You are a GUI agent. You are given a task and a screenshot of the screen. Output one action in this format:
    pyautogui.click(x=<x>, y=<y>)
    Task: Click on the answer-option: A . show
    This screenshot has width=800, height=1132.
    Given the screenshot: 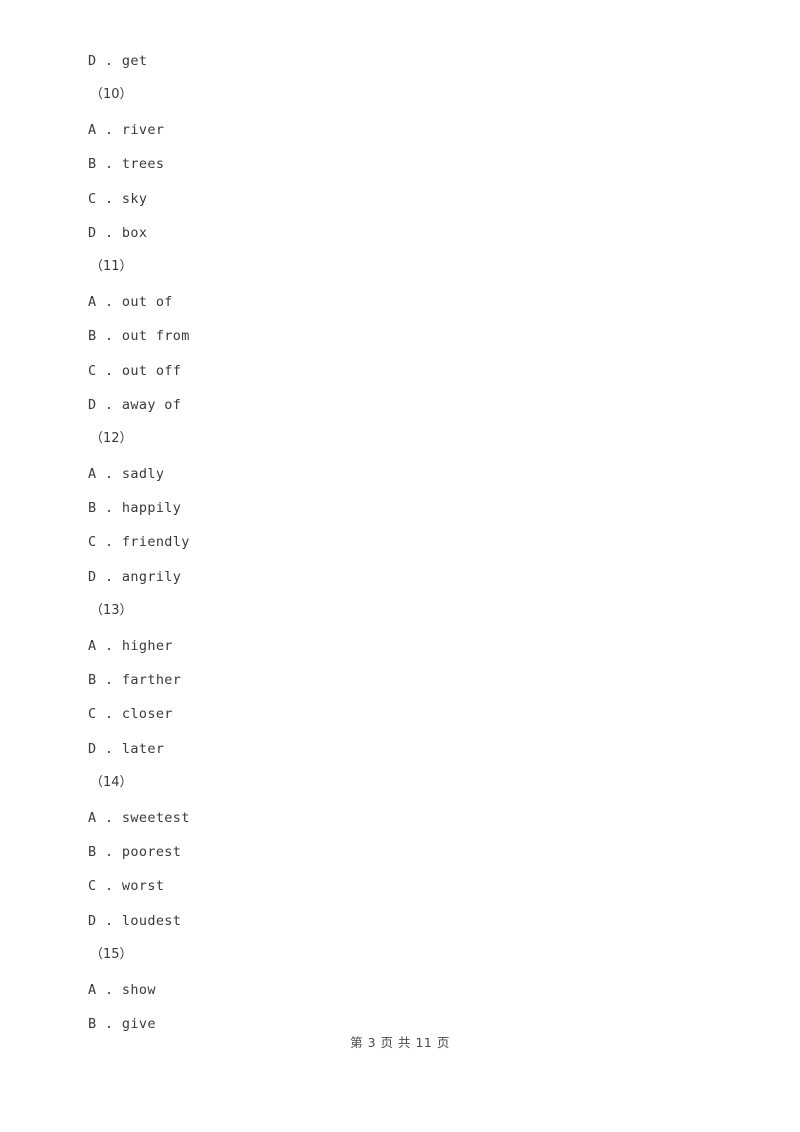 What is the action you would take?
    pyautogui.click(x=122, y=989)
    